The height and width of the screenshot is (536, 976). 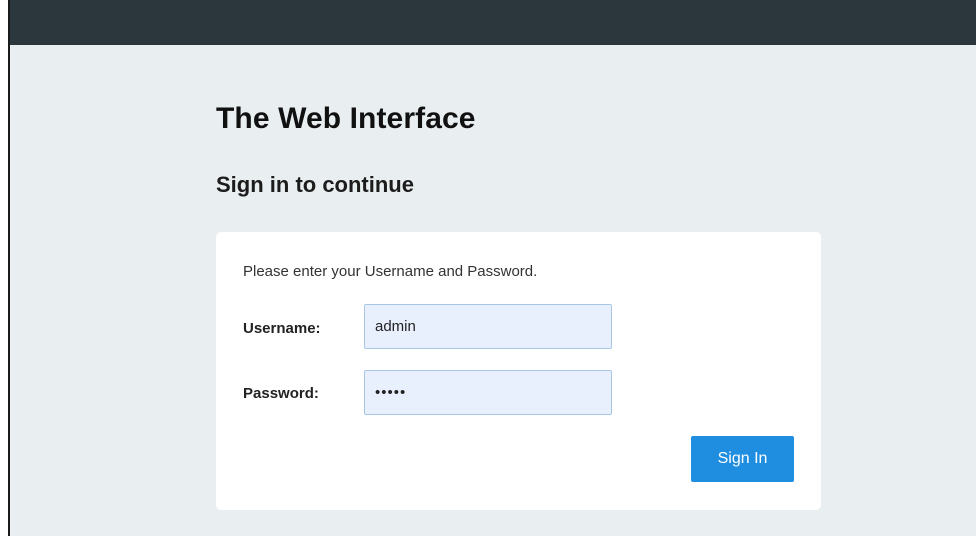 I want to click on sign-in-subtitle: Sign in to continue, so click(x=315, y=184).